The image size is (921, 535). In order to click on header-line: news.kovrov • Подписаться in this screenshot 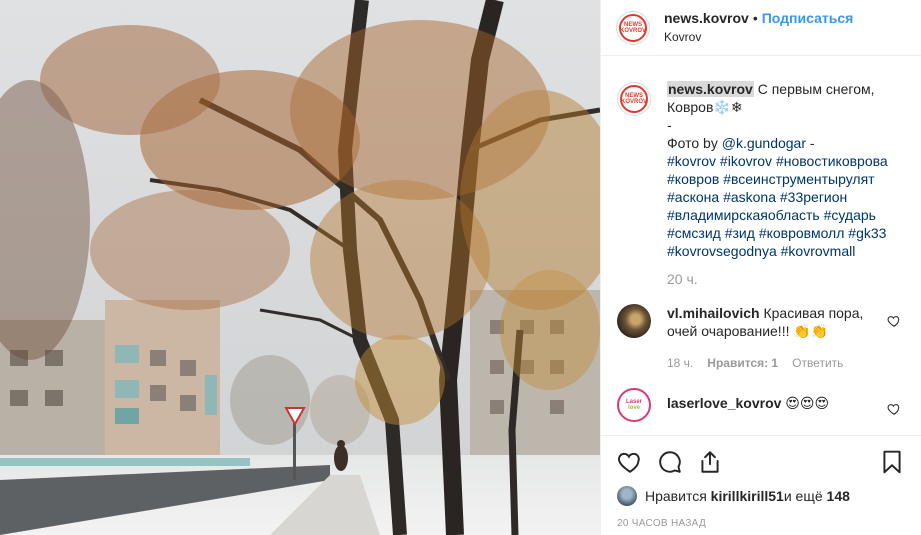, I will do `click(758, 18)`.